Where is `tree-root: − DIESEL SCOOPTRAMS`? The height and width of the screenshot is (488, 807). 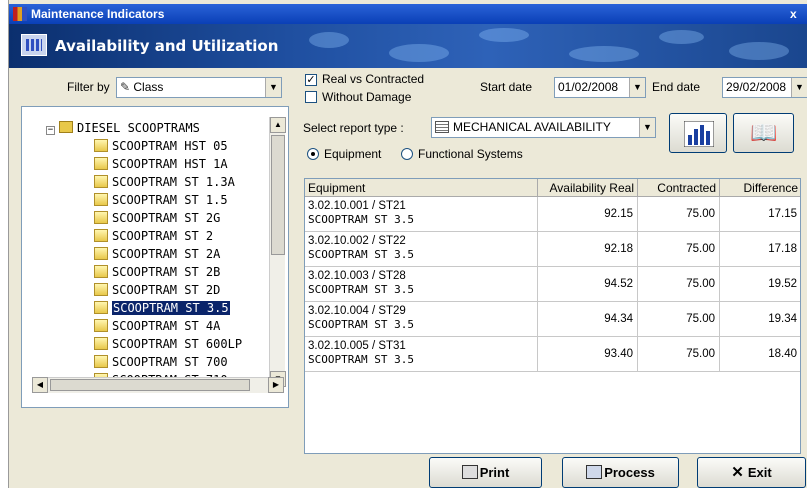
tree-root: − DIESEL SCOOPTRAMS is located at coordinates (123, 128).